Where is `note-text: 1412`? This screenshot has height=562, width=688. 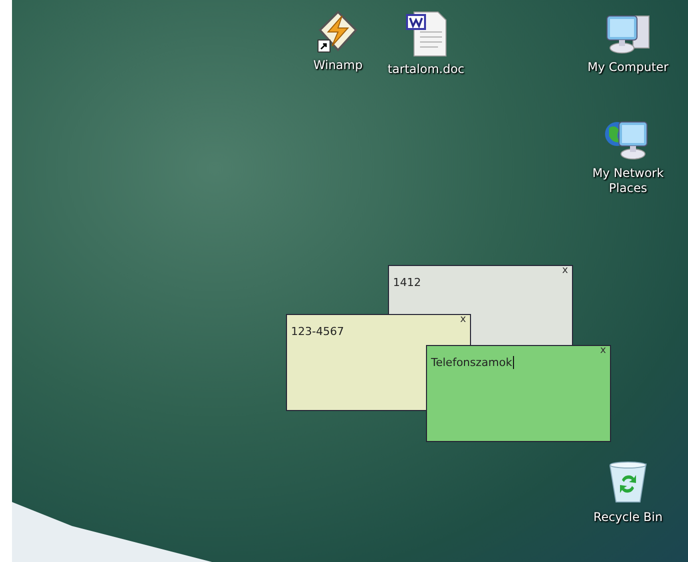 note-text: 1412 is located at coordinates (407, 282).